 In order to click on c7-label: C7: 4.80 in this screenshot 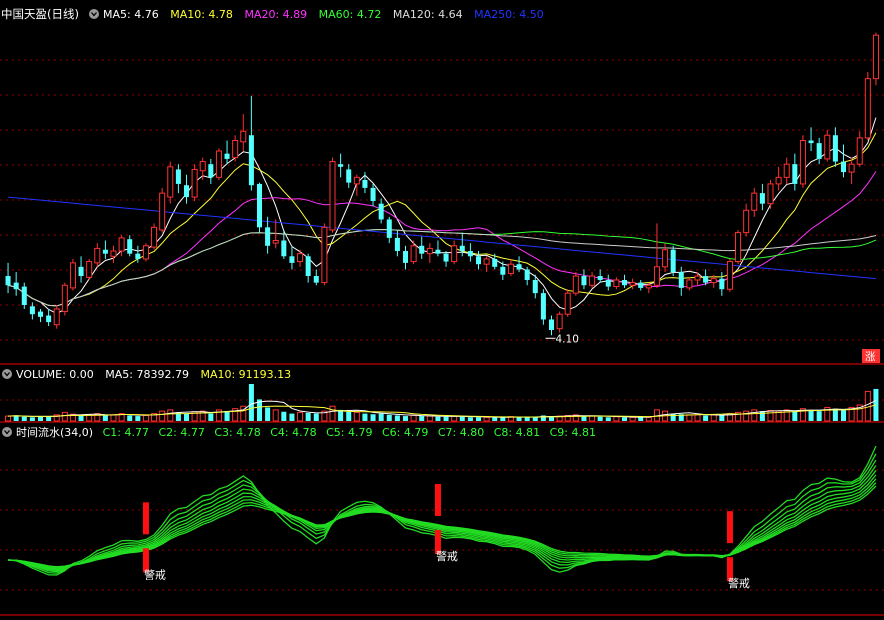, I will do `click(461, 432)`.